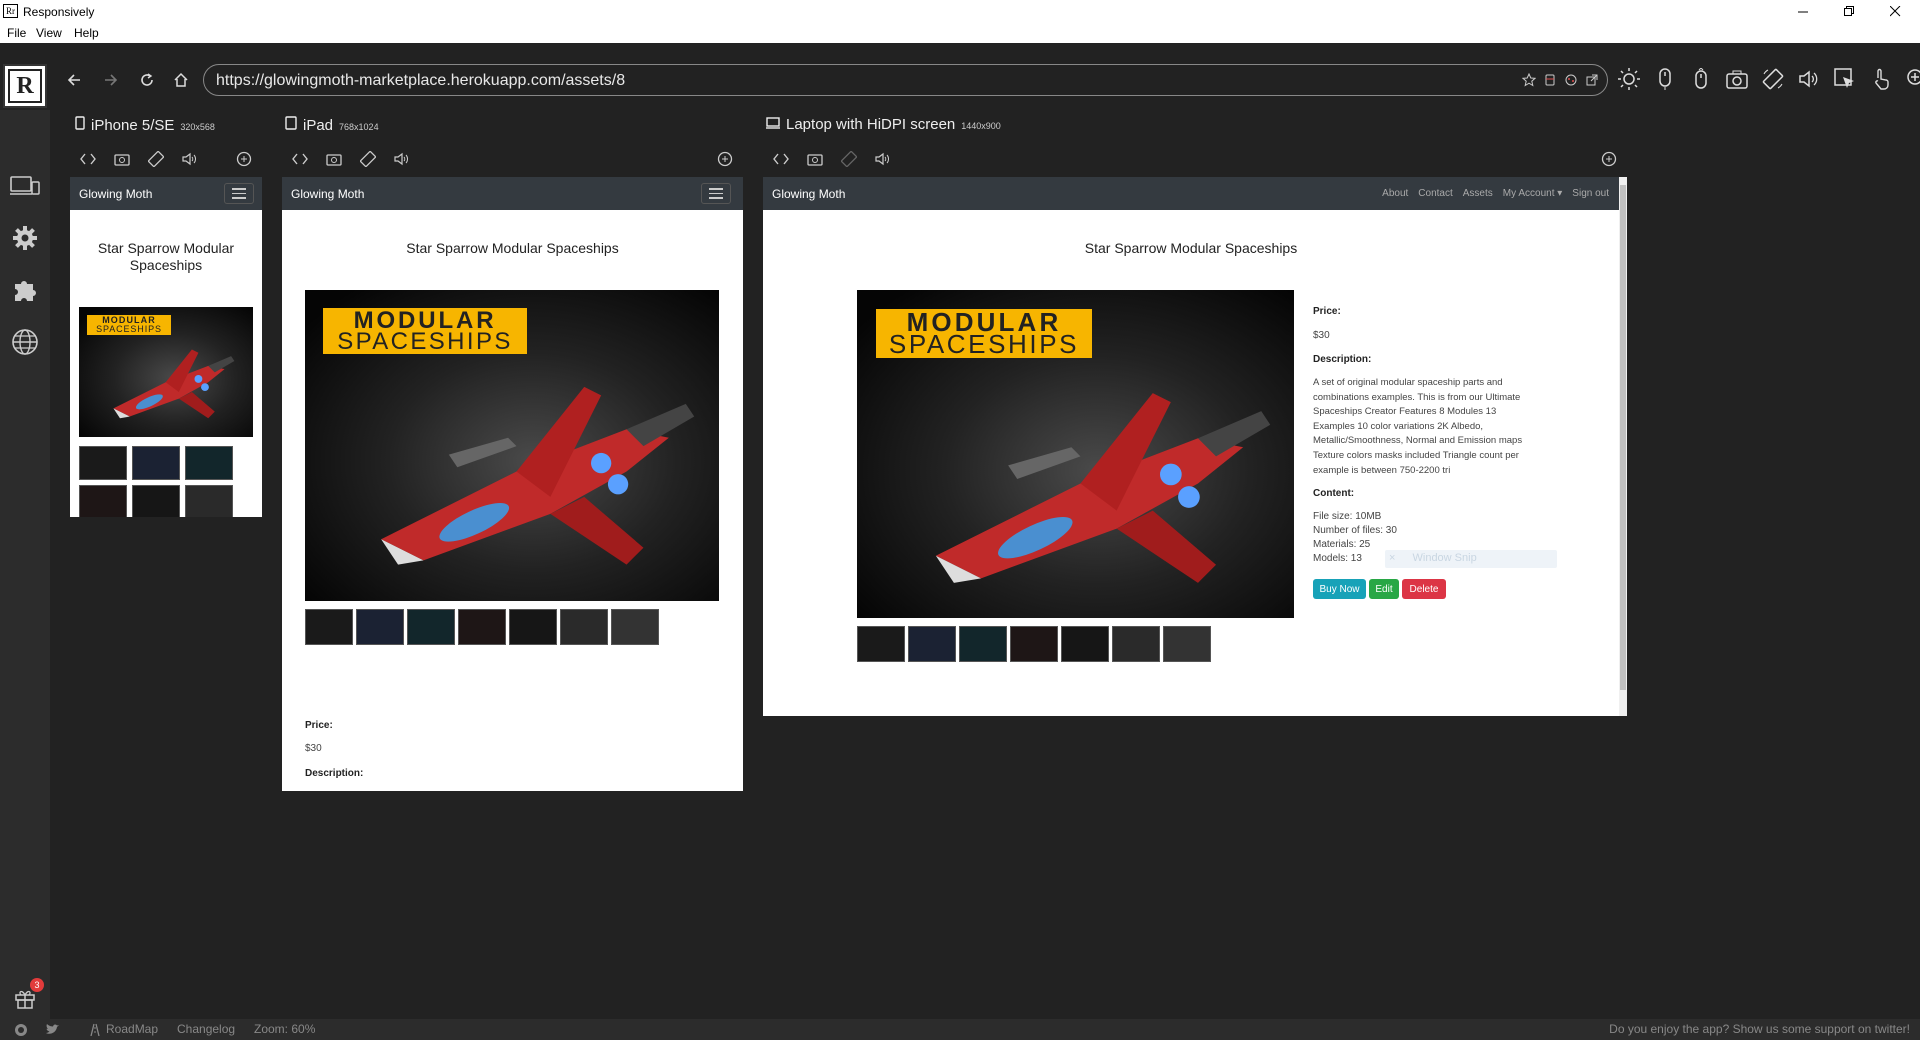 The image size is (1920, 1040). Describe the element at coordinates (25, 342) in the screenshot. I see `network-globe-icon` at that location.